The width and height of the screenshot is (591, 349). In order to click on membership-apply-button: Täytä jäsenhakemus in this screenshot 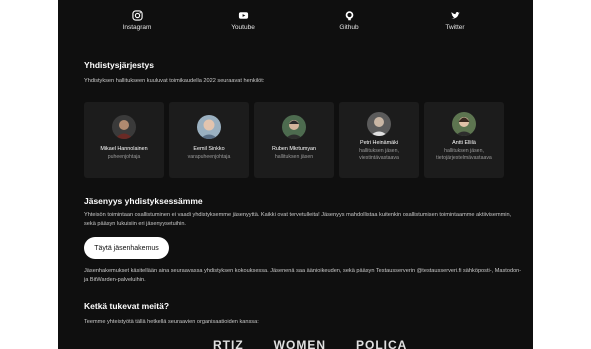, I will do `click(126, 248)`.